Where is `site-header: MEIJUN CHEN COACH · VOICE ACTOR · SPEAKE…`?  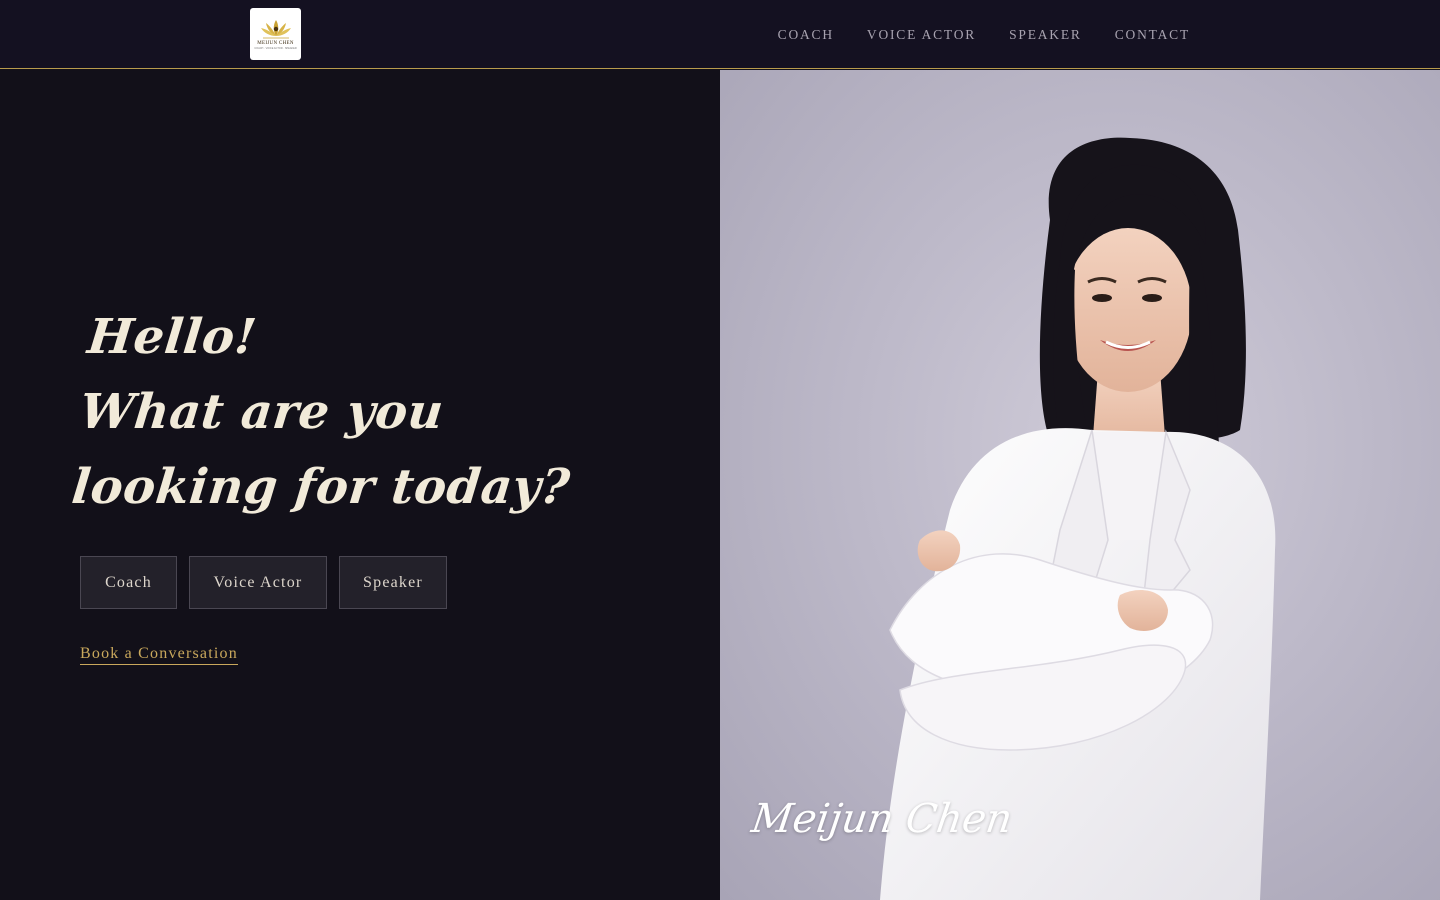 site-header: MEIJUN CHEN COACH · VOICE ACTOR · SPEAKE… is located at coordinates (720, 34).